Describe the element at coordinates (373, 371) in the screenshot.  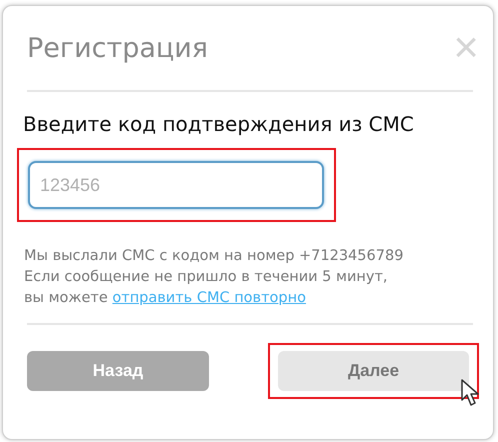
I see `next-button: Далее` at that location.